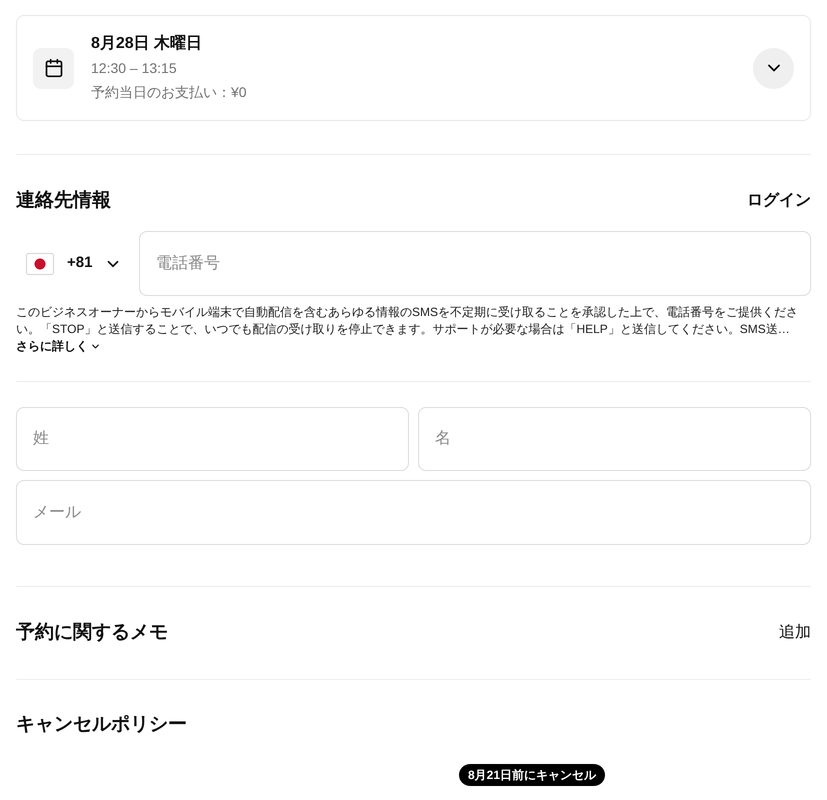 The image size is (827, 800). I want to click on section-title: 予約に関するメモ, so click(92, 633).